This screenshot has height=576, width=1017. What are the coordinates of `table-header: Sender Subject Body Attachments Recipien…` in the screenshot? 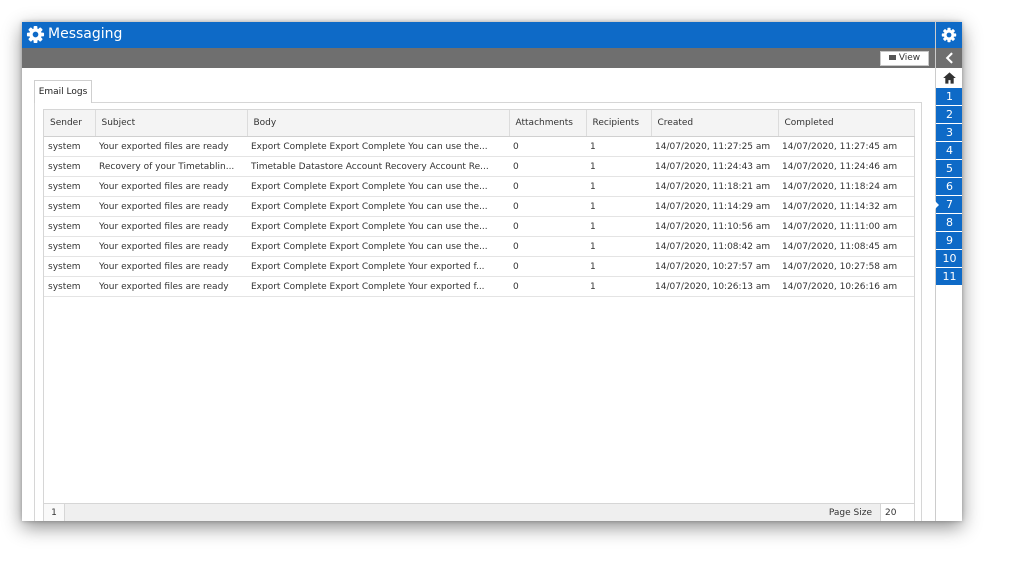 It's located at (479, 123).